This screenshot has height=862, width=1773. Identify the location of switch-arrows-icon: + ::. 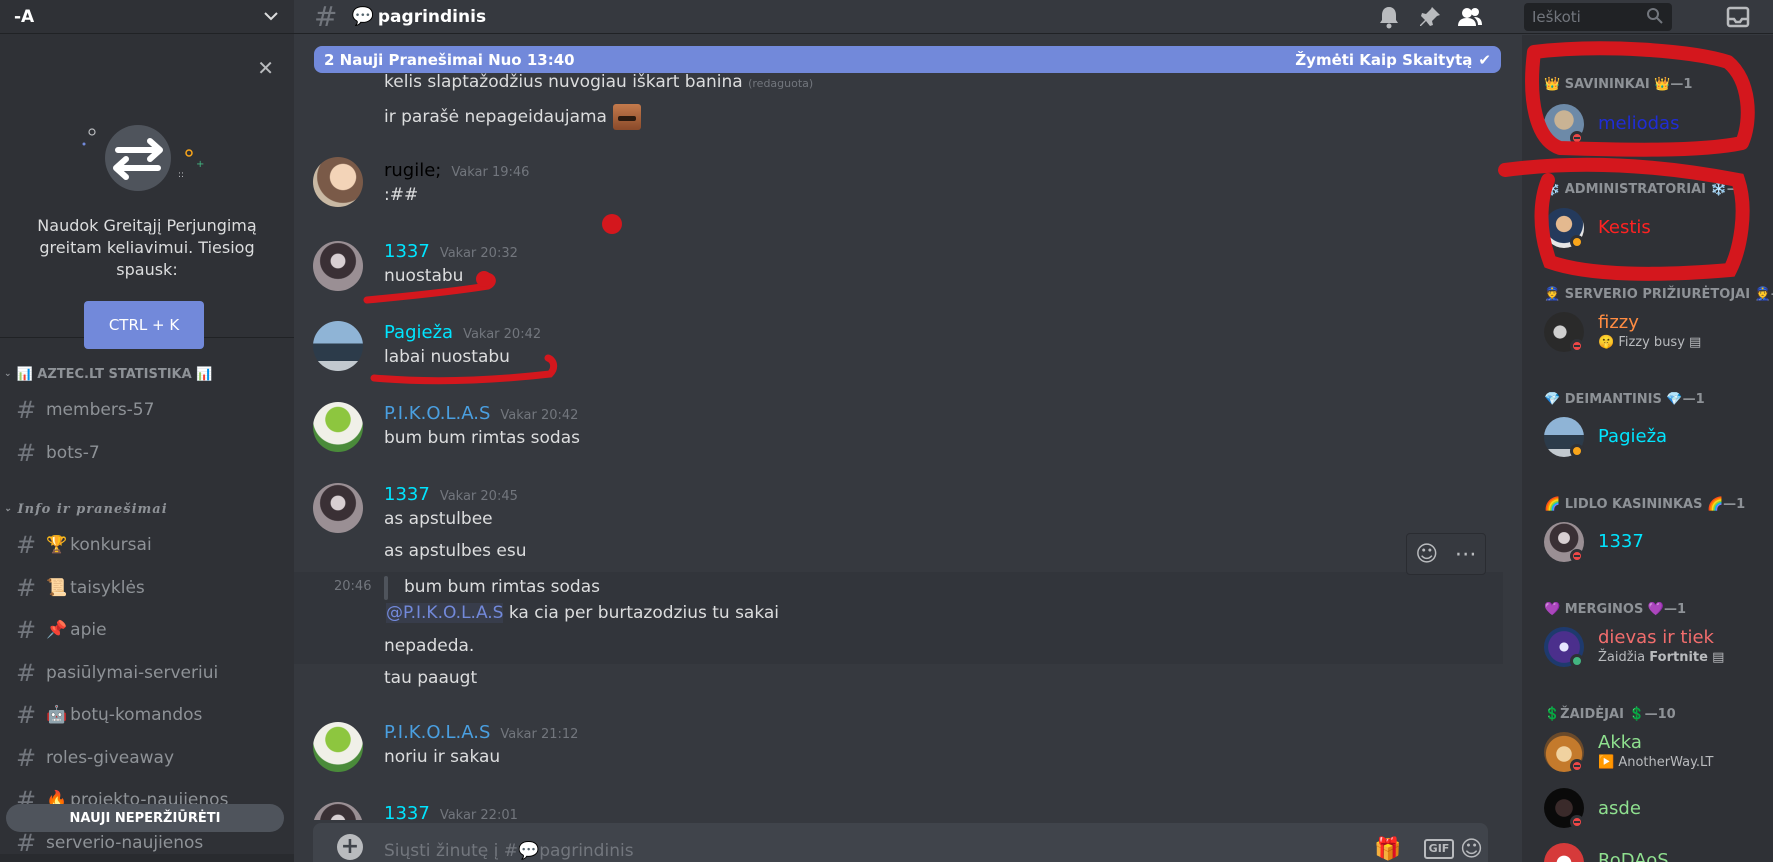
(143, 158).